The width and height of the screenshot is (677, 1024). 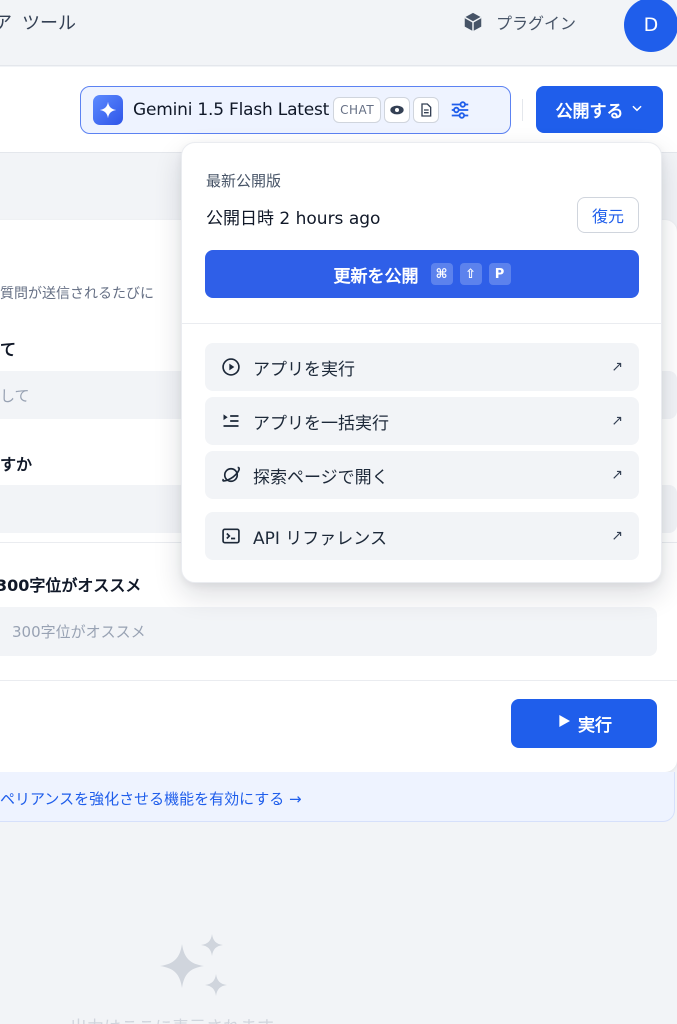 What do you see at coordinates (231, 110) in the screenshot?
I see `model-name: Gemini 1.5 Flash Latest` at bounding box center [231, 110].